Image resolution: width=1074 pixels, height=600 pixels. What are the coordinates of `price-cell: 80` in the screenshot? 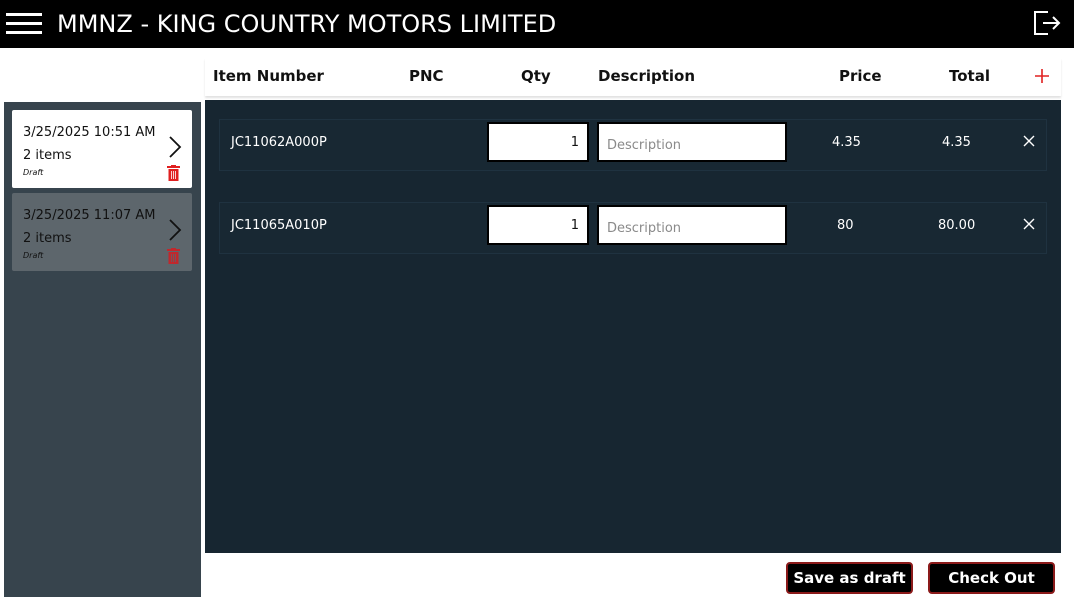 It's located at (845, 225).